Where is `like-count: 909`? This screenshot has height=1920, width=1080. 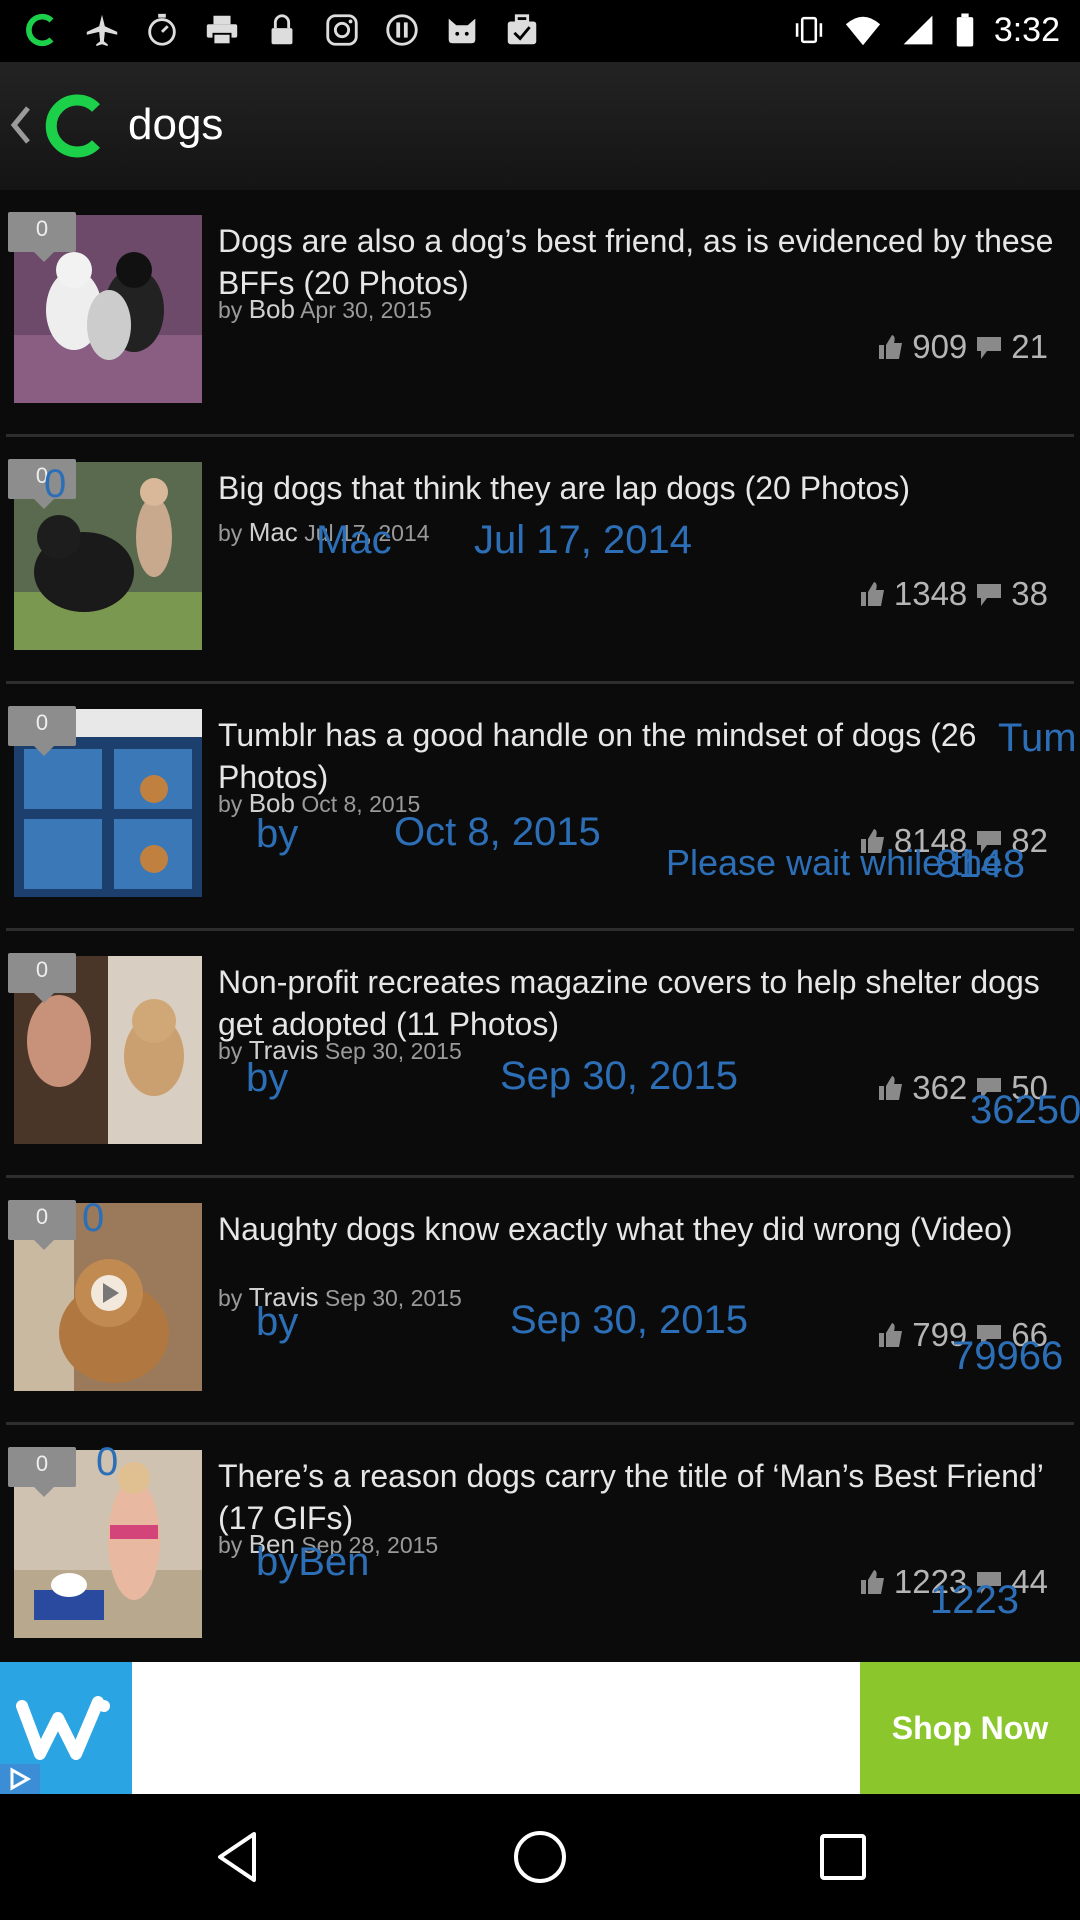
like-count: 909 is located at coordinates (940, 346).